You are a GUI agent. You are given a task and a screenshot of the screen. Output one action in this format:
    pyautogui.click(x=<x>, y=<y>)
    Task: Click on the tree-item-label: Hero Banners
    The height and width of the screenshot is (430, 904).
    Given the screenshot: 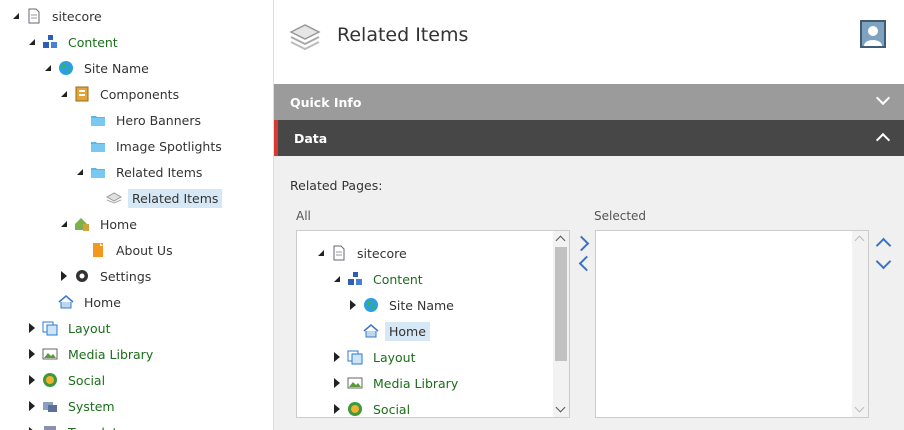 What is the action you would take?
    pyautogui.click(x=158, y=120)
    